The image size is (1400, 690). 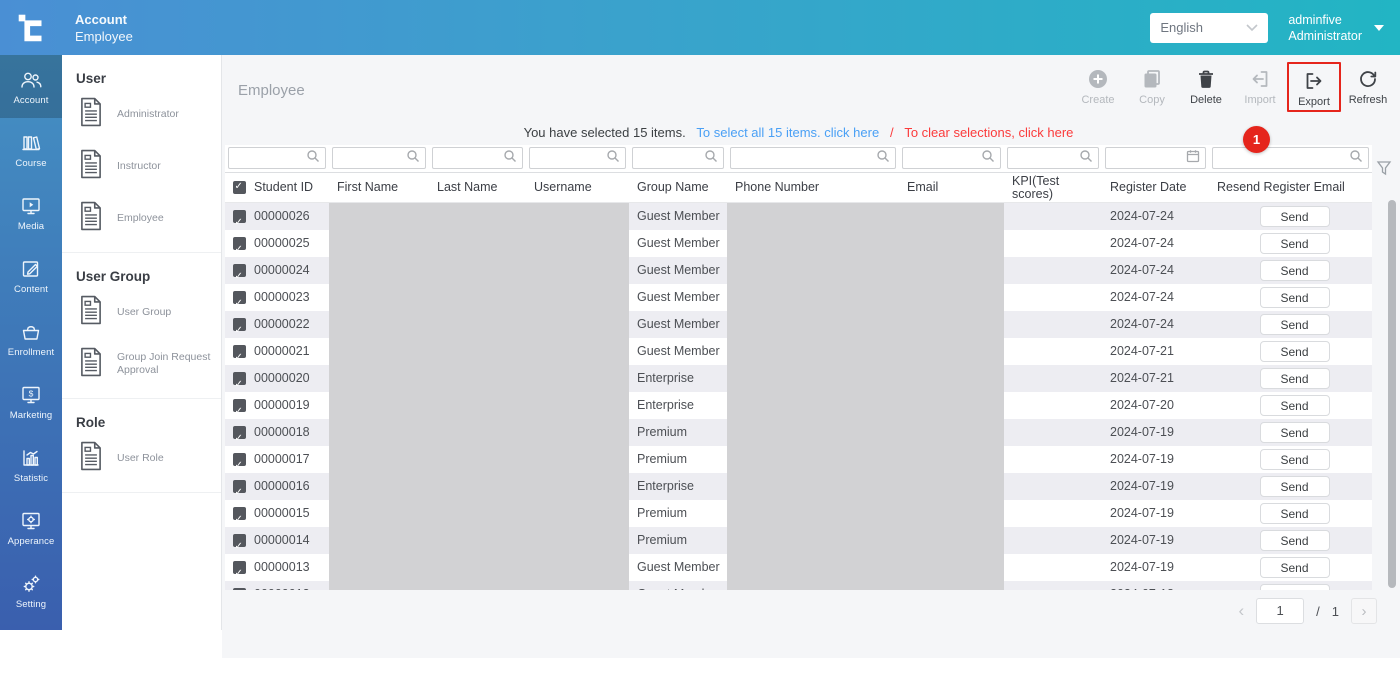 I want to click on delete-button: Delete, so click(x=1206, y=86).